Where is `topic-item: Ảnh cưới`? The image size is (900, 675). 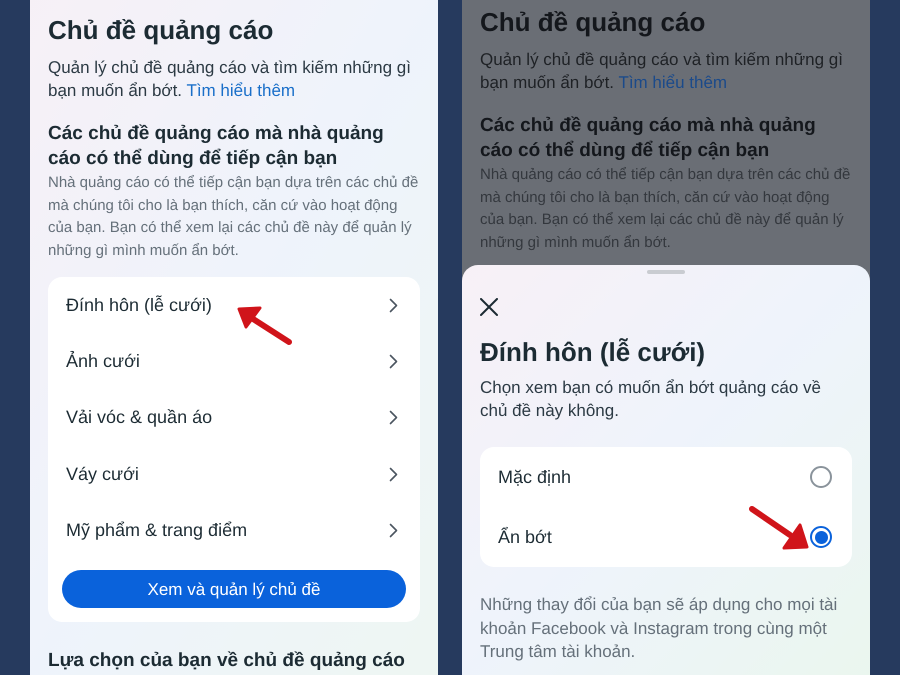 topic-item: Ảnh cưới is located at coordinates (234, 361).